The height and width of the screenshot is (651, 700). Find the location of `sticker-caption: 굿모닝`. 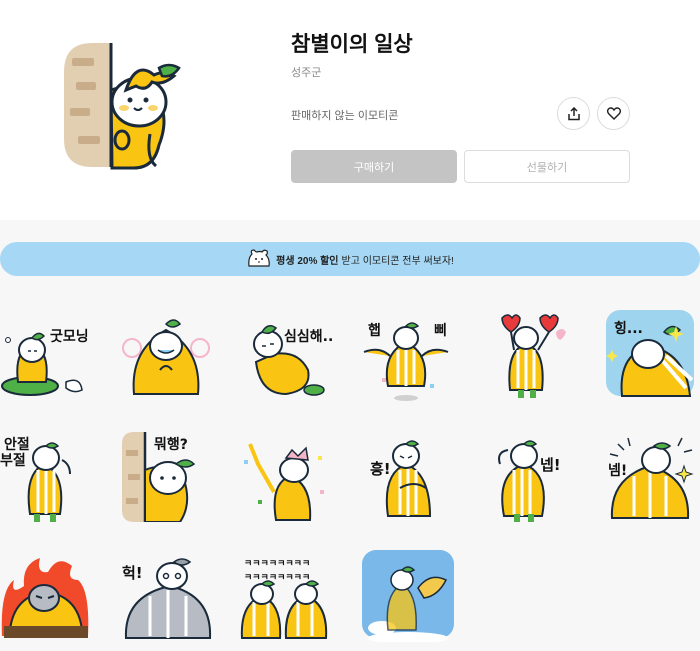

sticker-caption: 굿모닝 is located at coordinates (69, 337).